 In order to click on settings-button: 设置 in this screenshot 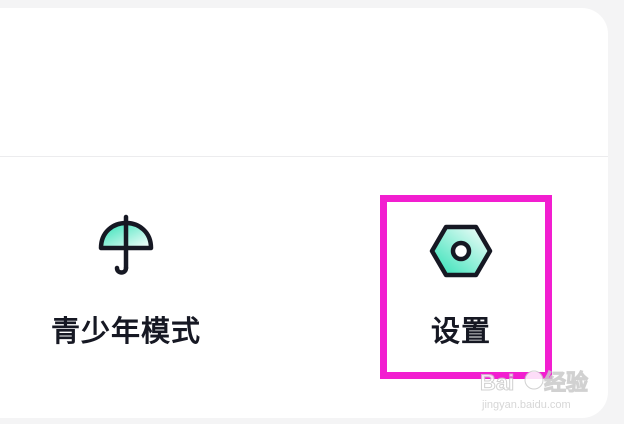, I will do `click(461, 267)`.